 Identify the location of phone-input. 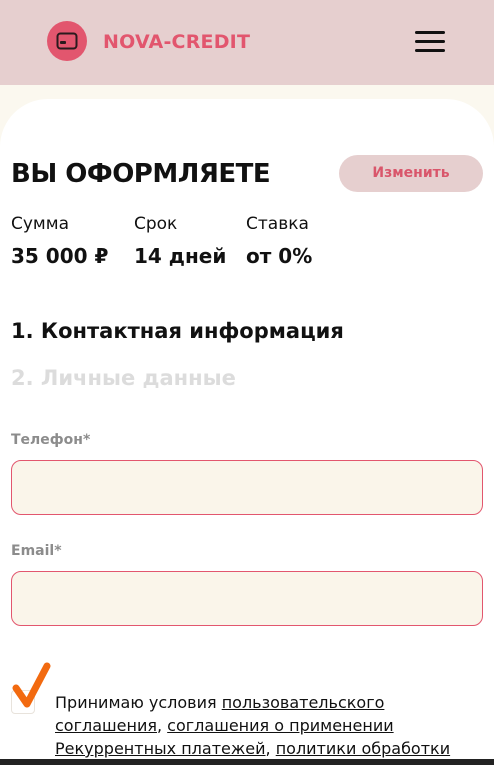
(247, 487).